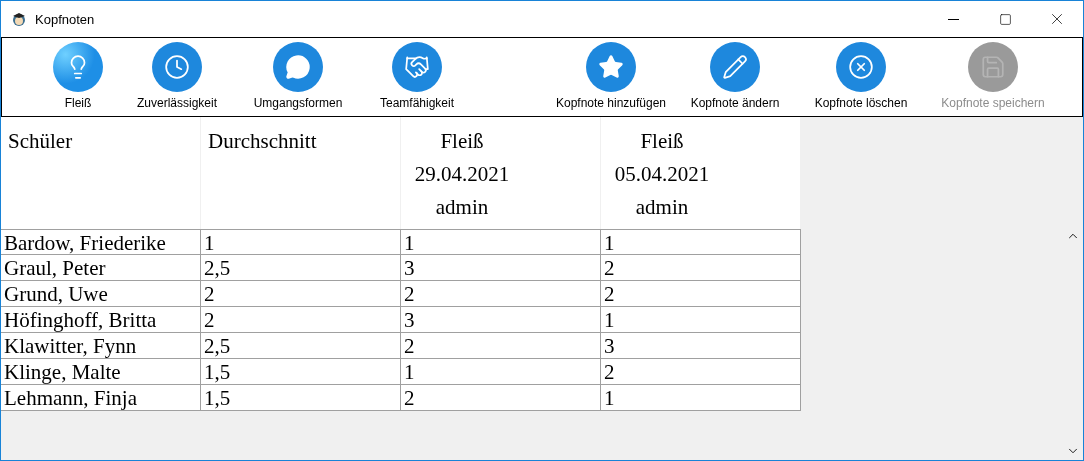 Image resolution: width=1084 pixels, height=461 pixels. What do you see at coordinates (462, 174) in the screenshot?
I see `header-text: 29.04.2021` at bounding box center [462, 174].